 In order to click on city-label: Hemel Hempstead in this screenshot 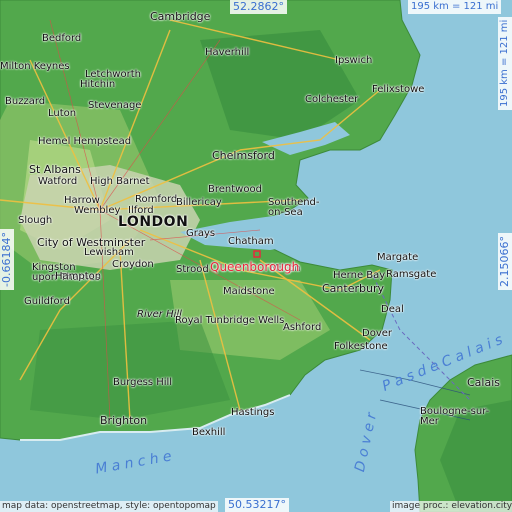, I will do `click(85, 141)`.